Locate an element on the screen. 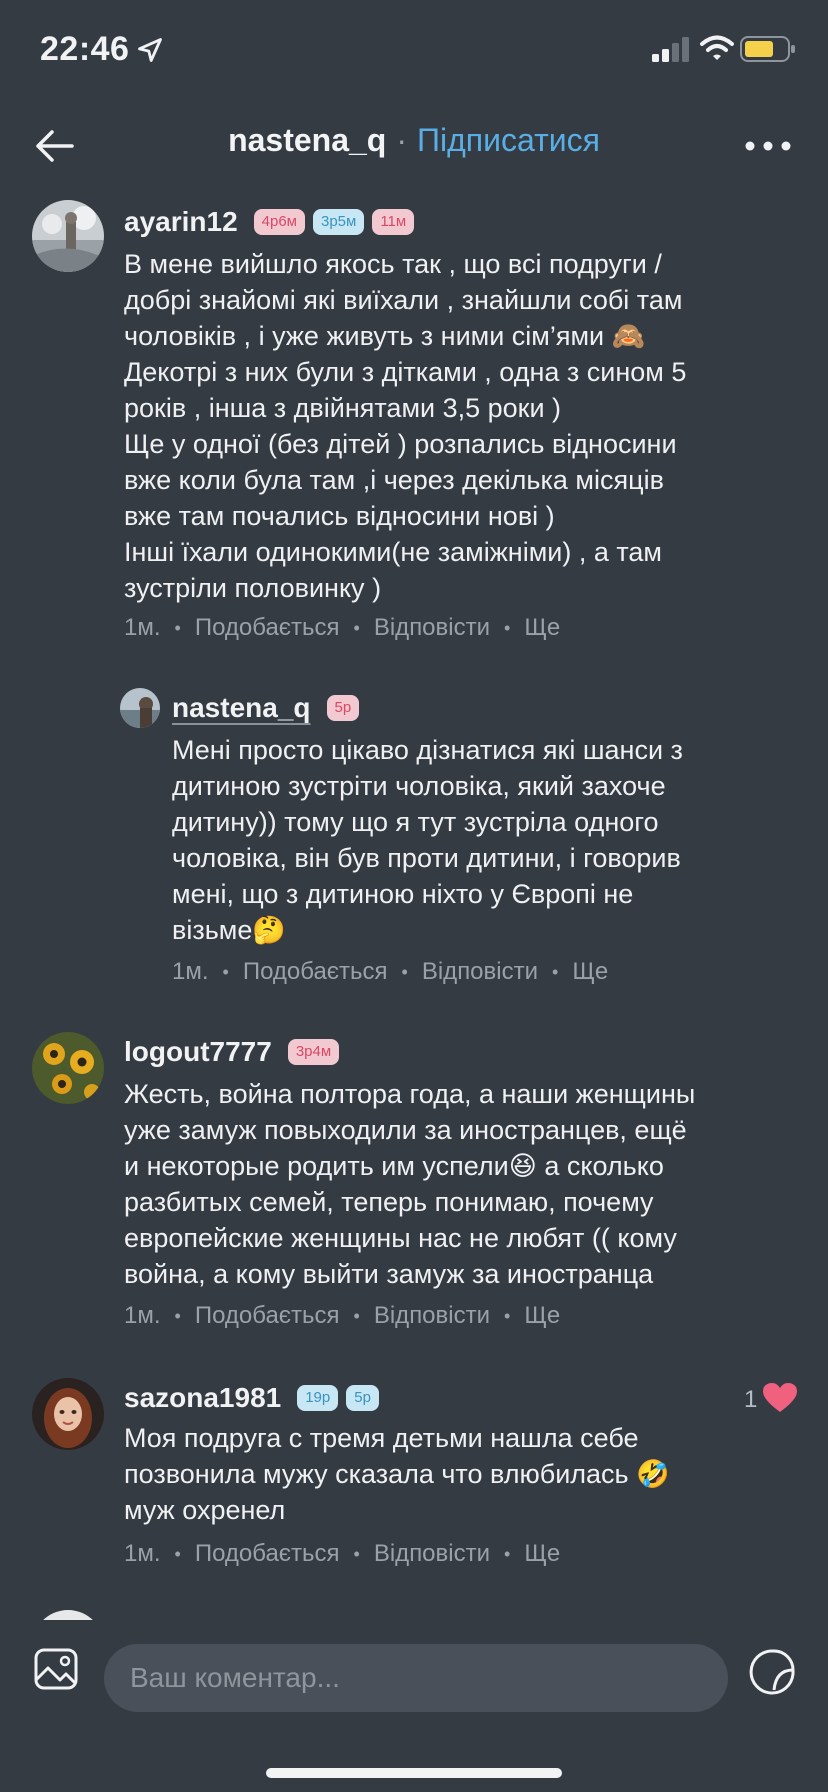  comment-username: sazona1981 is located at coordinates (202, 1398).